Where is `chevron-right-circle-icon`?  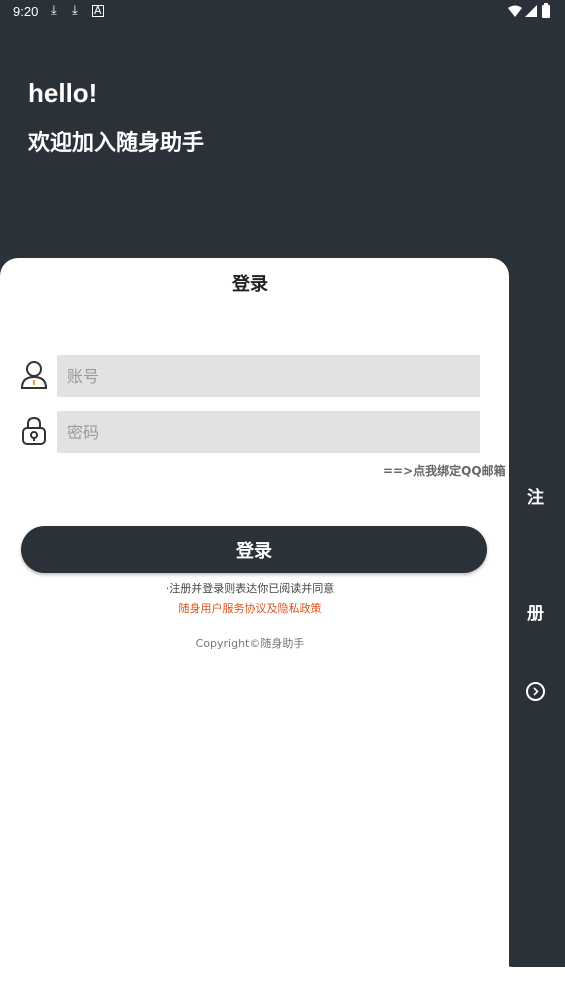
chevron-right-circle-icon is located at coordinates (535, 691).